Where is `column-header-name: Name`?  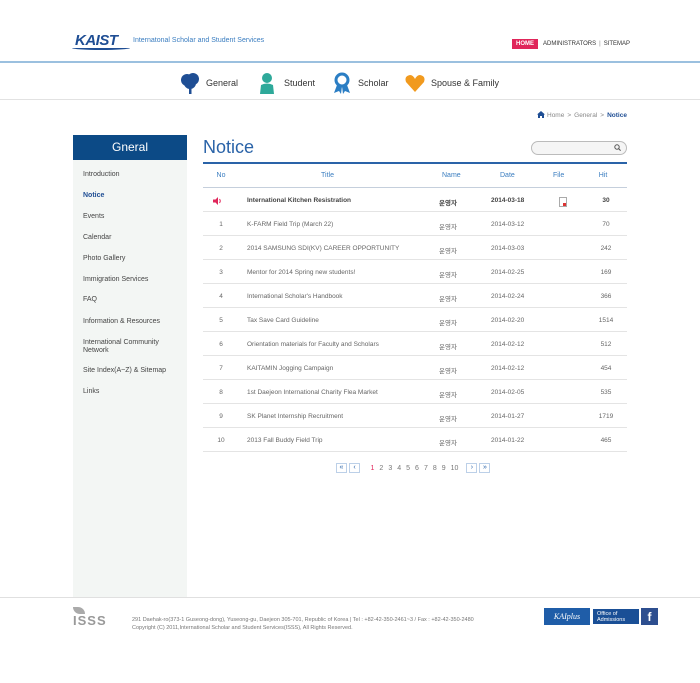 column-header-name: Name is located at coordinates (451, 175).